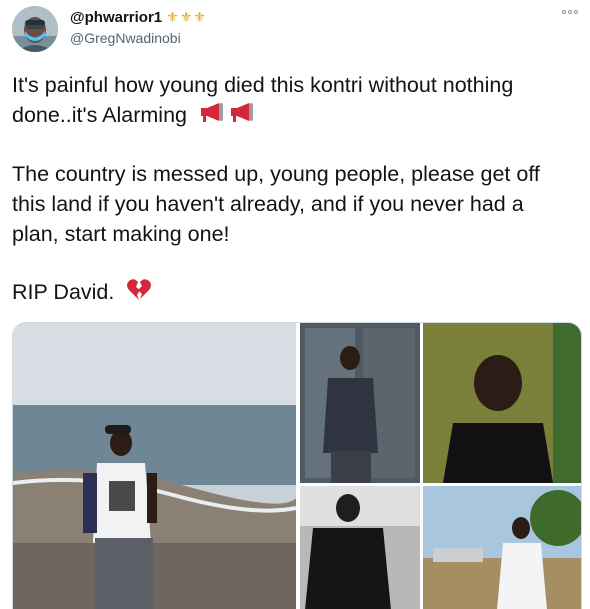 The image size is (590, 609). I want to click on text-line: RIP David., so click(63, 292).